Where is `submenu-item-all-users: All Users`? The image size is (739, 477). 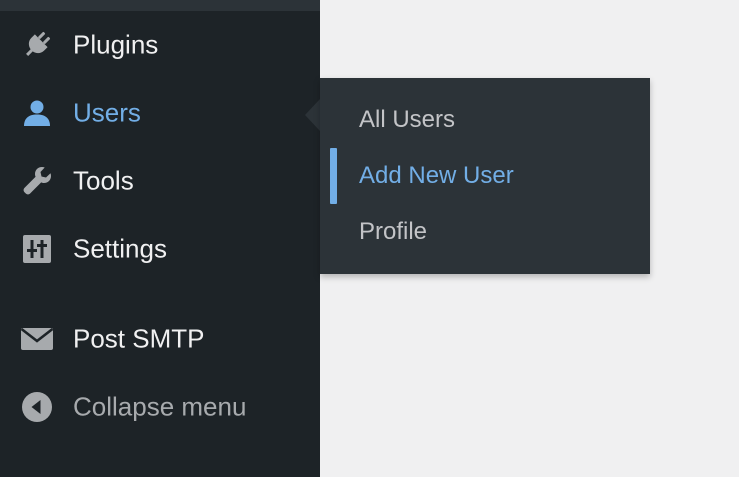
submenu-item-all-users: All Users is located at coordinates (485, 120).